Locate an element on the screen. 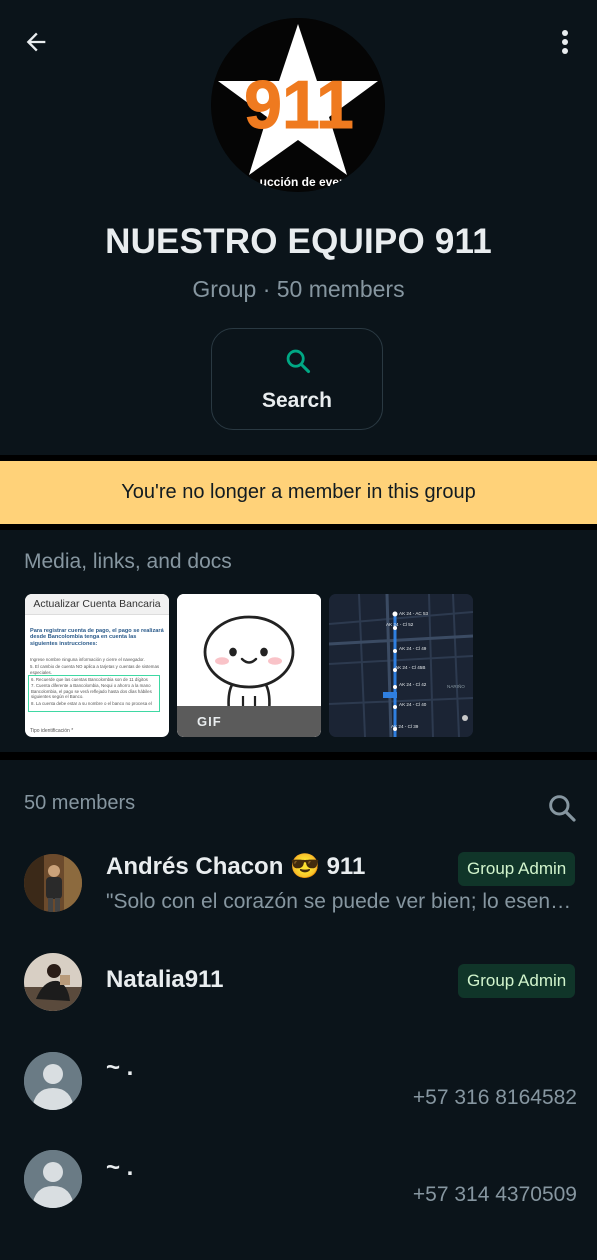  group-subtitle: Group · 50 members is located at coordinates (298, 289).